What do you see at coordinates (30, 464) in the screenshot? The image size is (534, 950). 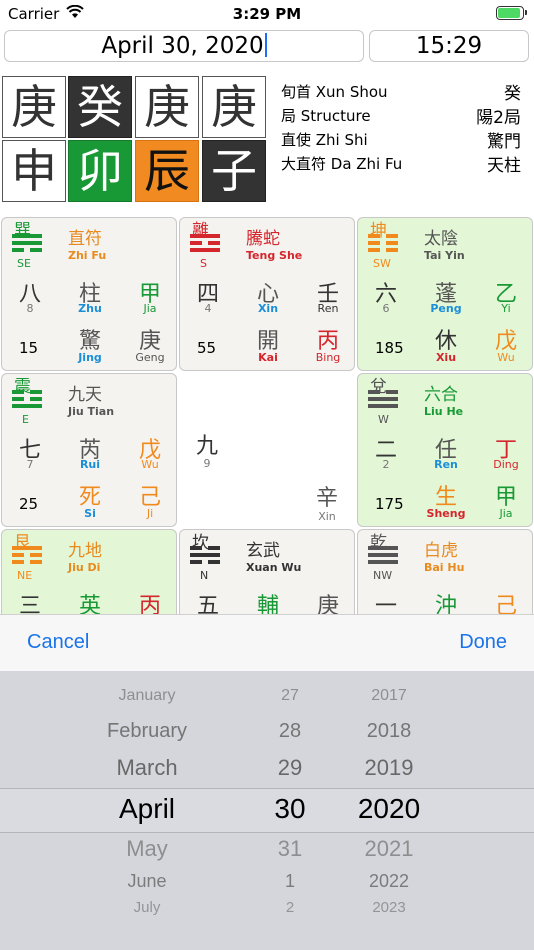 I see `palace-number-arabic: 7` at bounding box center [30, 464].